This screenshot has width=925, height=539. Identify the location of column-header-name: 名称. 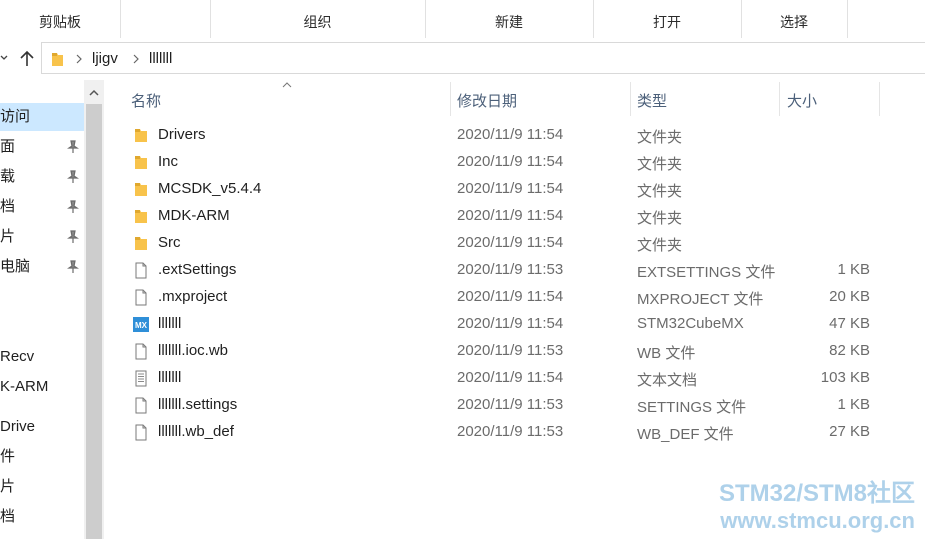
(146, 100).